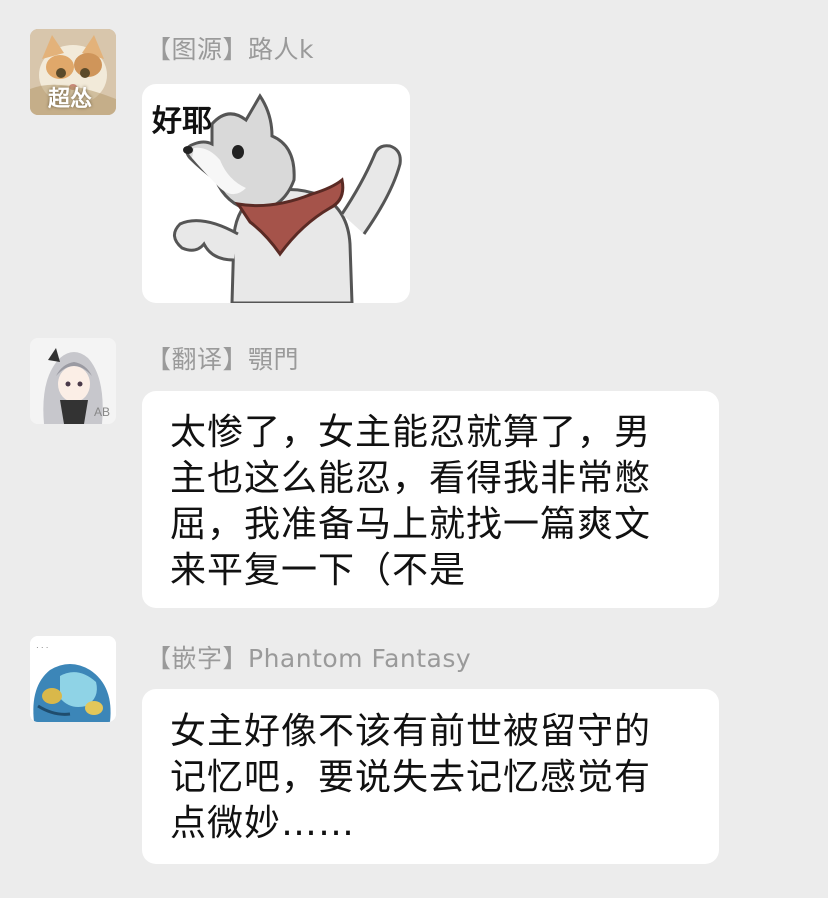  I want to click on avatar: AB, so click(73, 381).